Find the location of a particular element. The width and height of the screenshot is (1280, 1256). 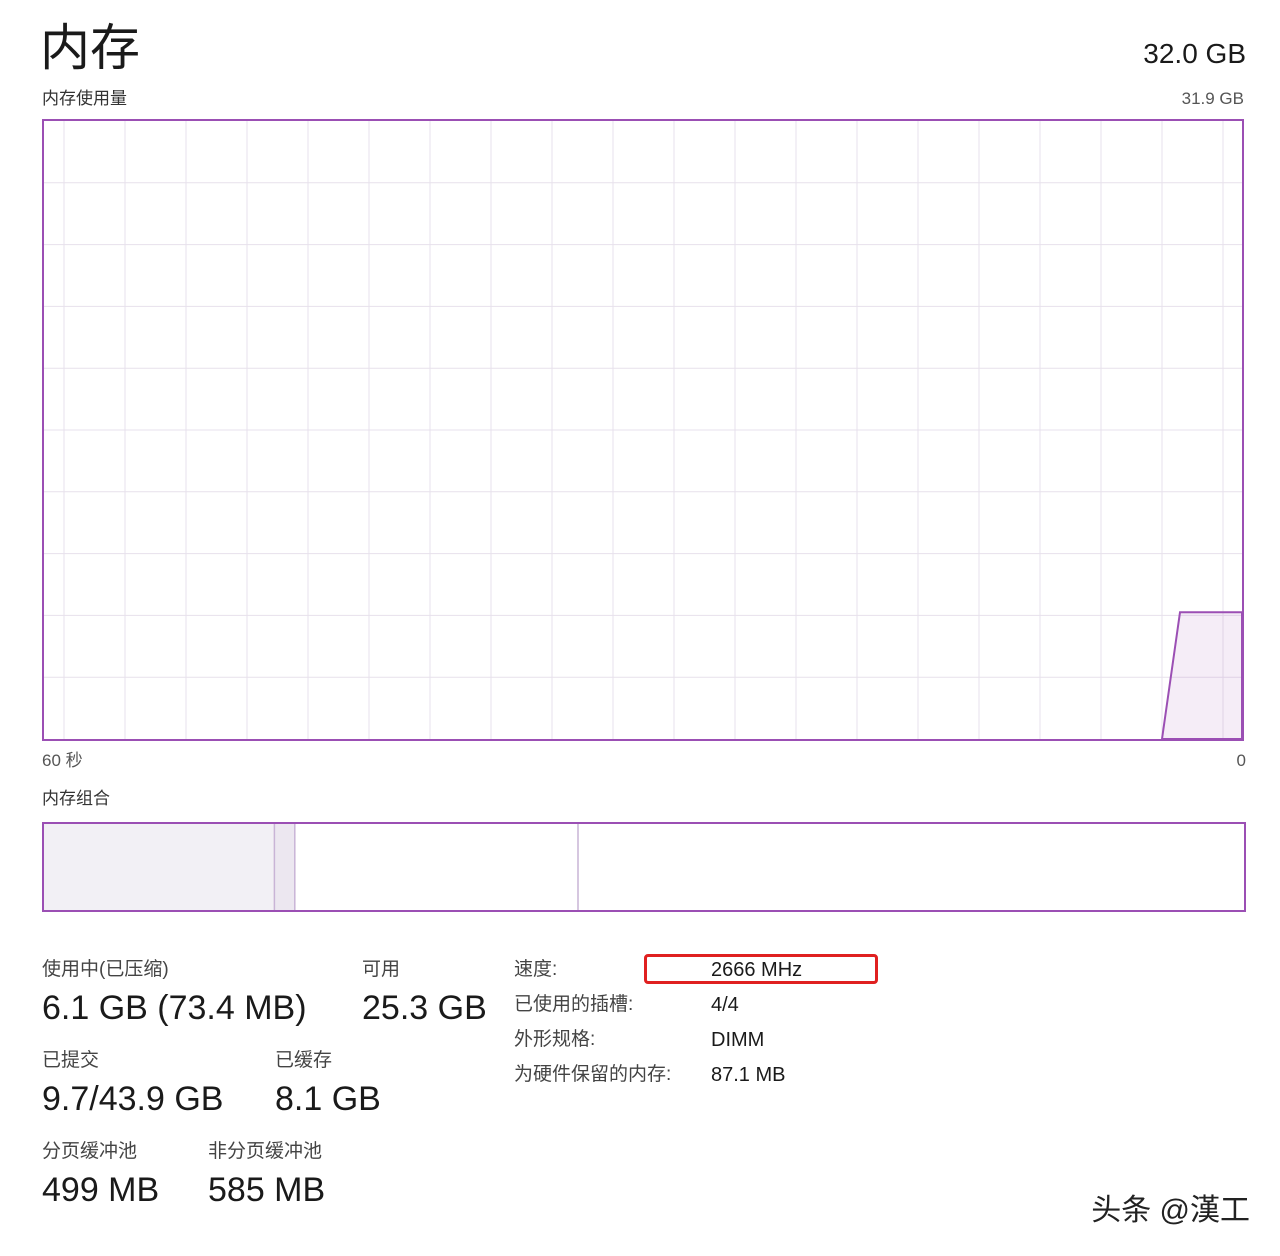

committed-label: 已提交 is located at coordinates (71, 1060).